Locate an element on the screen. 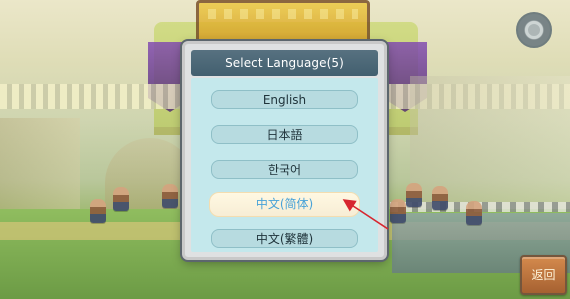  settings-gear-icon is located at coordinates (534, 30).